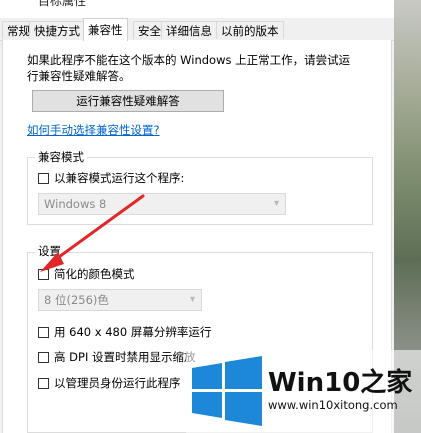 Image resolution: width=421 pixels, height=433 pixels. I want to click on tab-compatibility: 兼容性, so click(105, 29).